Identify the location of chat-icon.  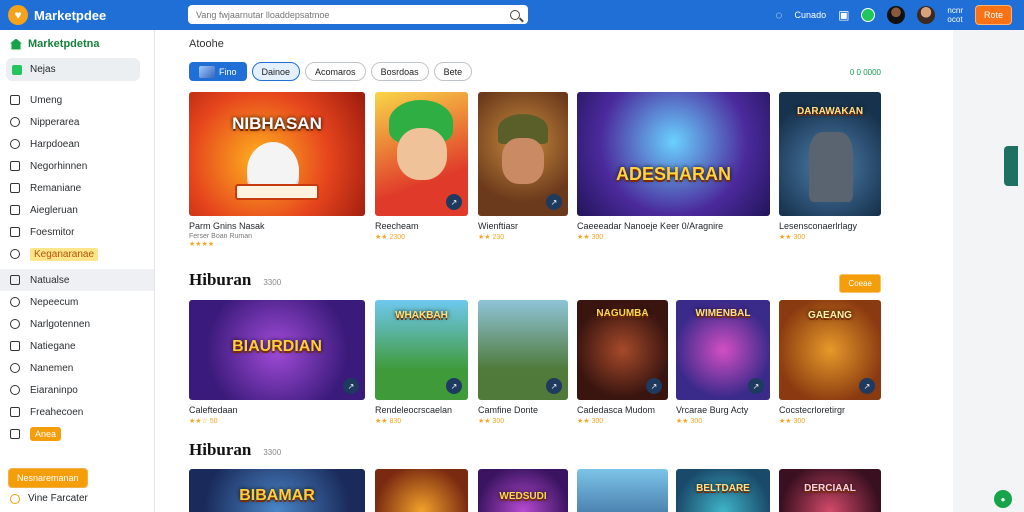
(15, 122).